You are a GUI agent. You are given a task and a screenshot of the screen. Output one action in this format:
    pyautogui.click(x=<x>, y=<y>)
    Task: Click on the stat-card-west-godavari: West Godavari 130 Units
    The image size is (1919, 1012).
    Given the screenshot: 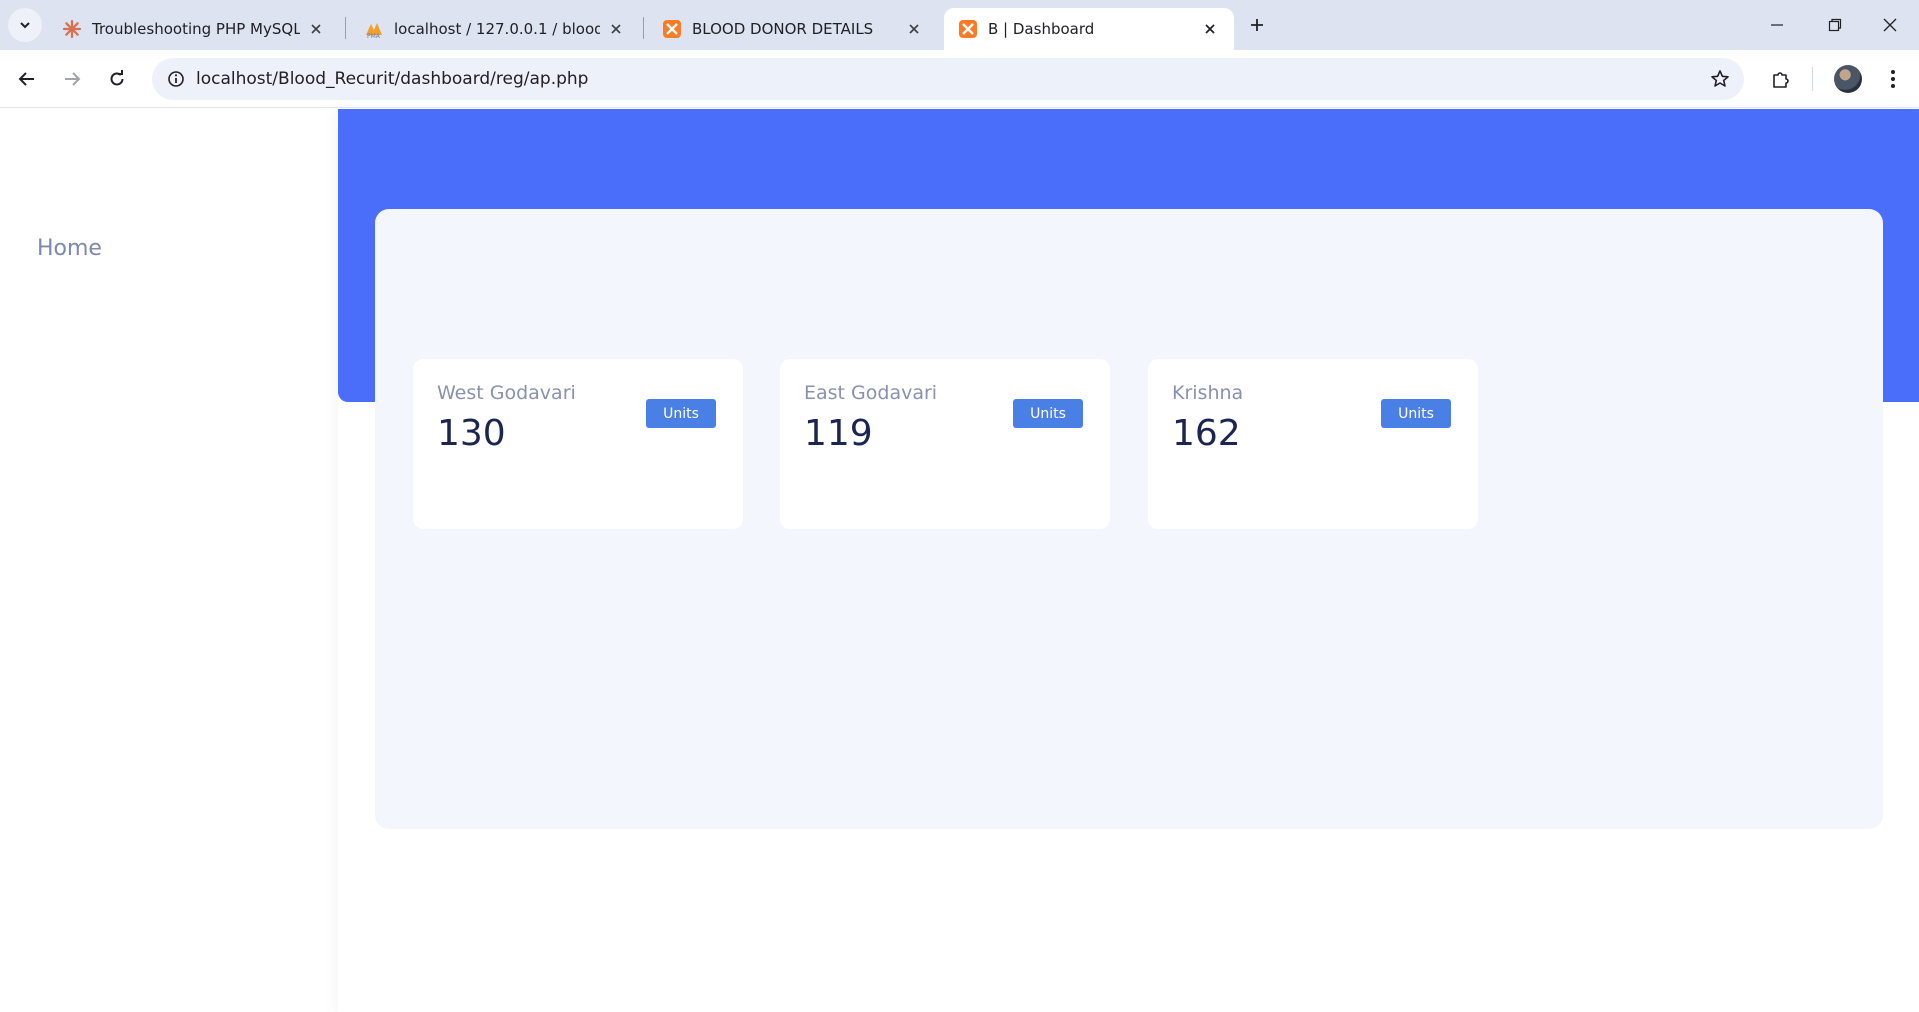 What is the action you would take?
    pyautogui.click(x=578, y=444)
    